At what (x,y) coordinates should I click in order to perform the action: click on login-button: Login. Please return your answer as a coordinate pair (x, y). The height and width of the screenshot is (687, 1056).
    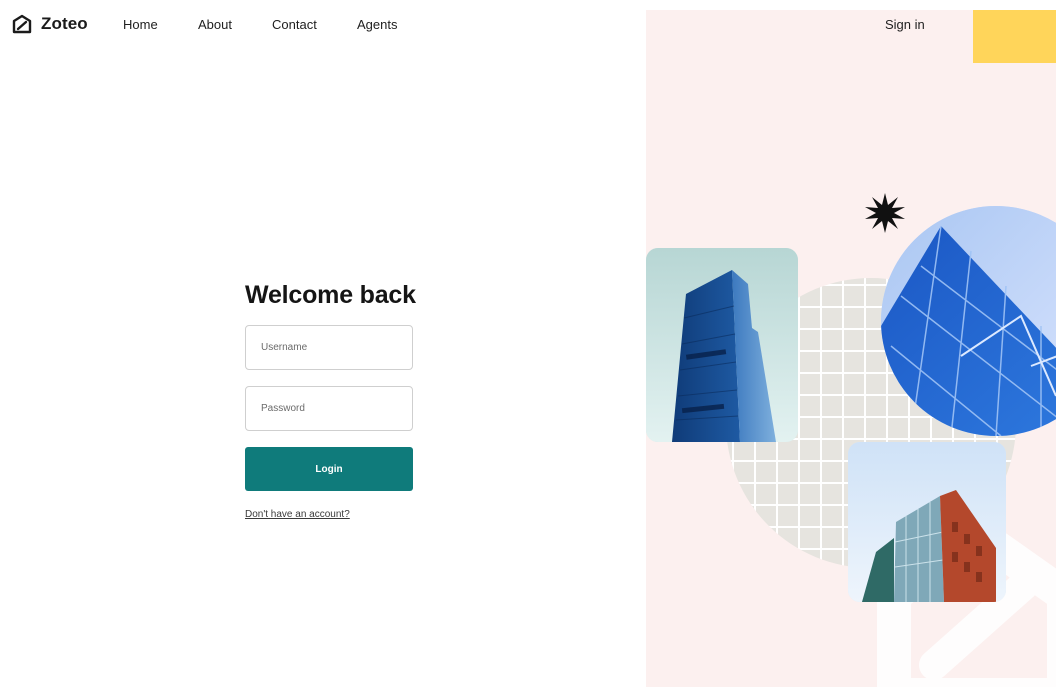
    Looking at the image, I should click on (329, 469).